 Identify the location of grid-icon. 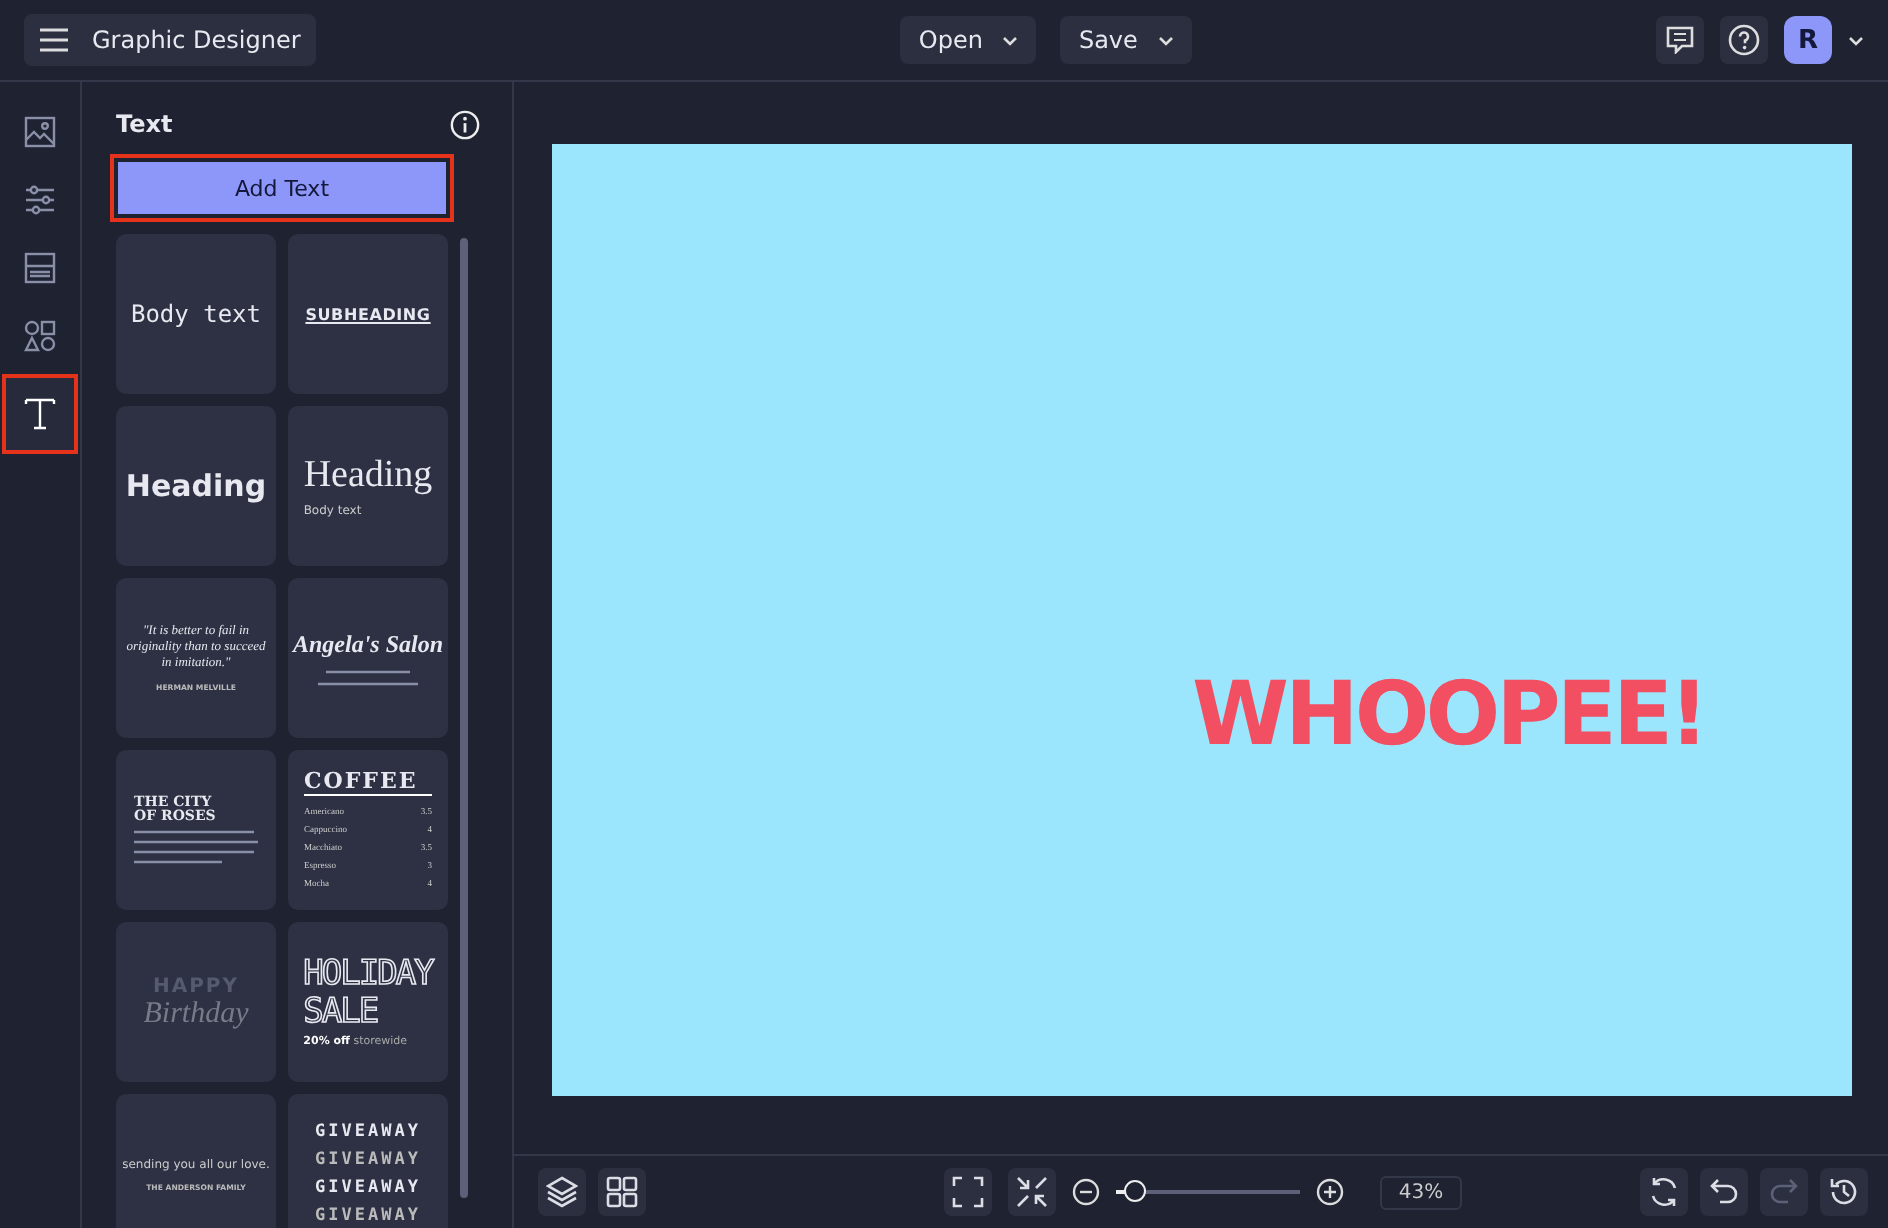
(622, 1192).